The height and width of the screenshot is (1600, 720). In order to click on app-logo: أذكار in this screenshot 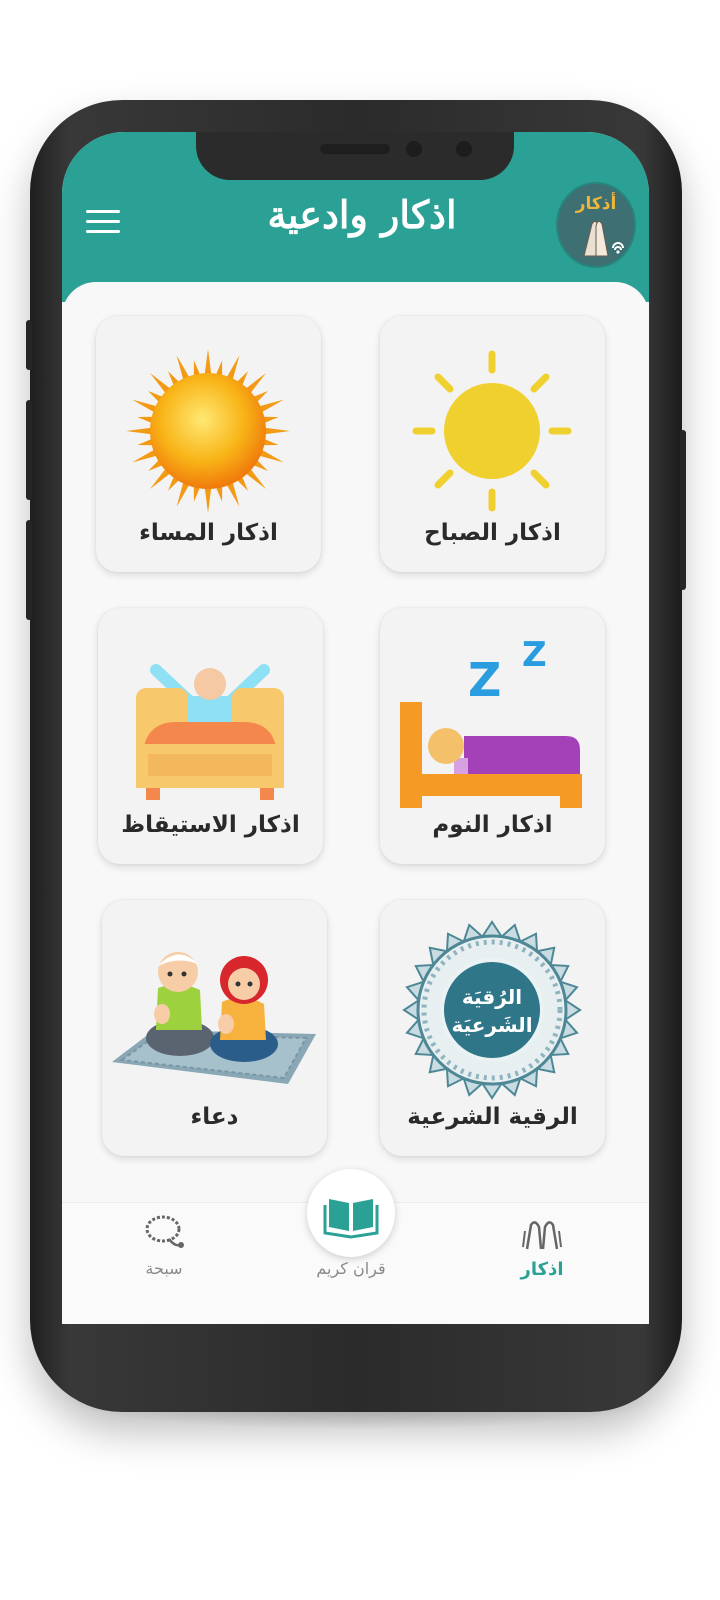, I will do `click(596, 225)`.